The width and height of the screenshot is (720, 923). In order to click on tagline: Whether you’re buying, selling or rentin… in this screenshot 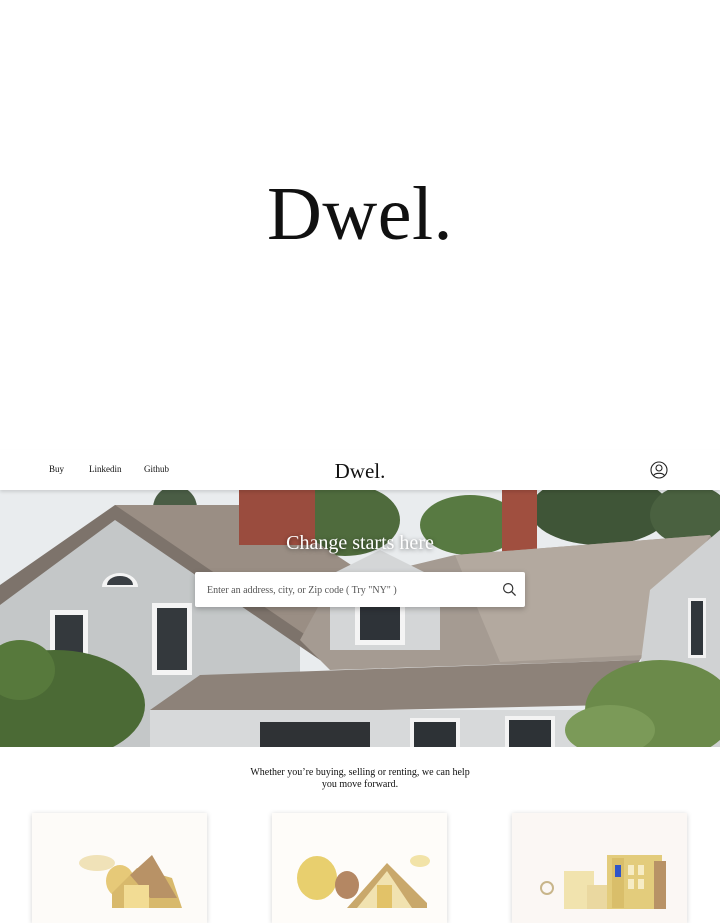, I will do `click(360, 778)`.